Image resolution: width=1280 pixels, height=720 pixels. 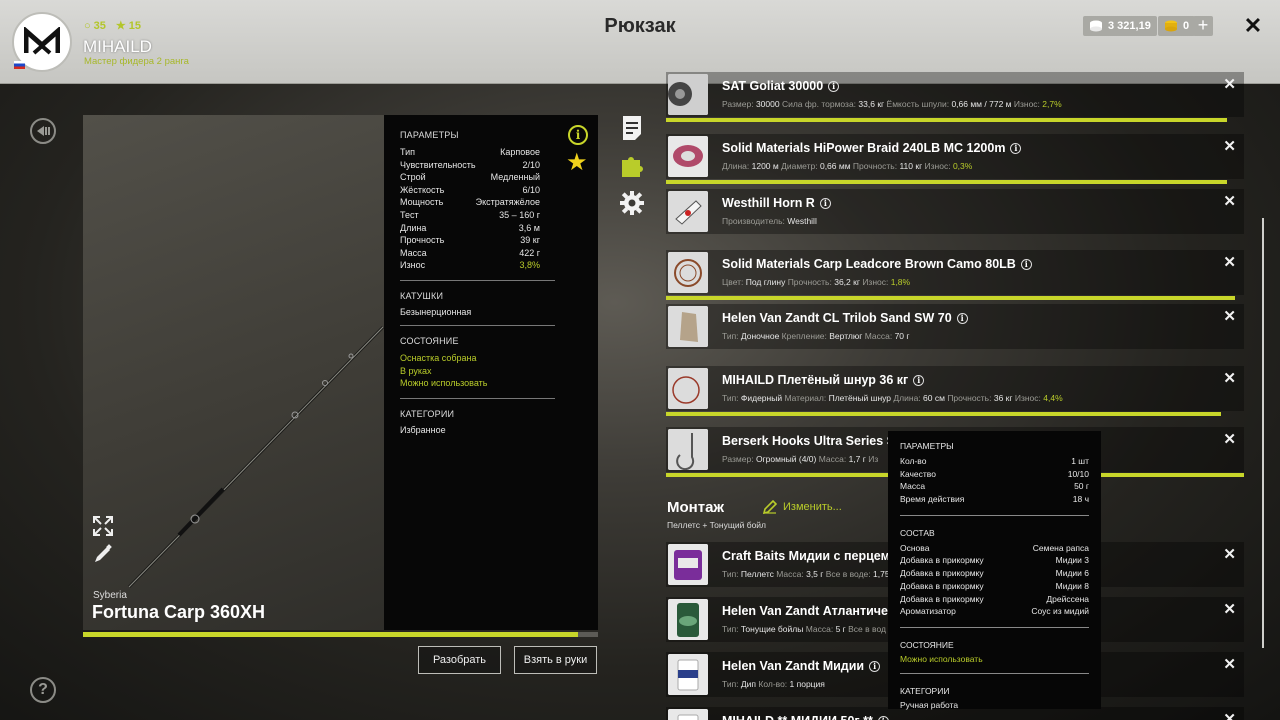 What do you see at coordinates (632, 128) in the screenshot?
I see `notes-icon` at bounding box center [632, 128].